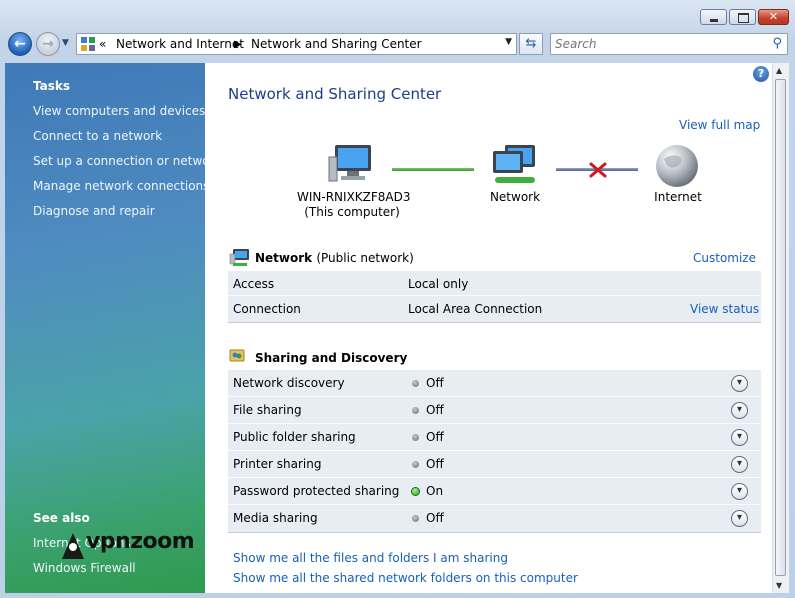 Image resolution: width=795 pixels, height=598 pixels. I want to click on internet-globe-icon, so click(677, 166).